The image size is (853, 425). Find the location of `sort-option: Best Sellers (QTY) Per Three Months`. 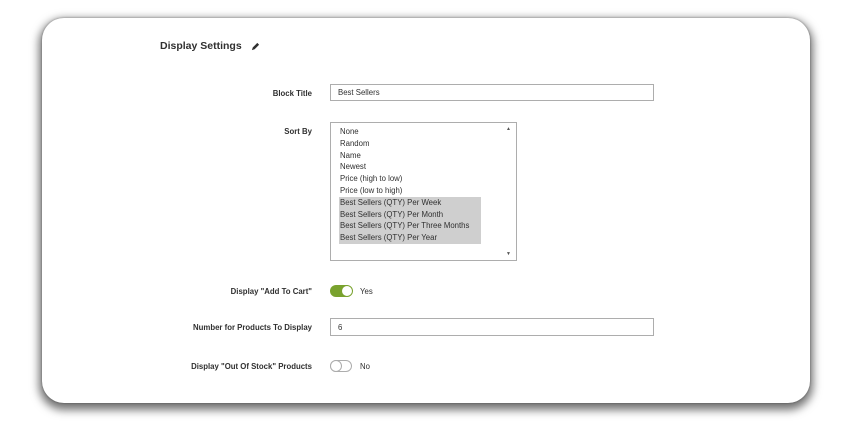

sort-option: Best Sellers (QTY) Per Three Months is located at coordinates (410, 226).